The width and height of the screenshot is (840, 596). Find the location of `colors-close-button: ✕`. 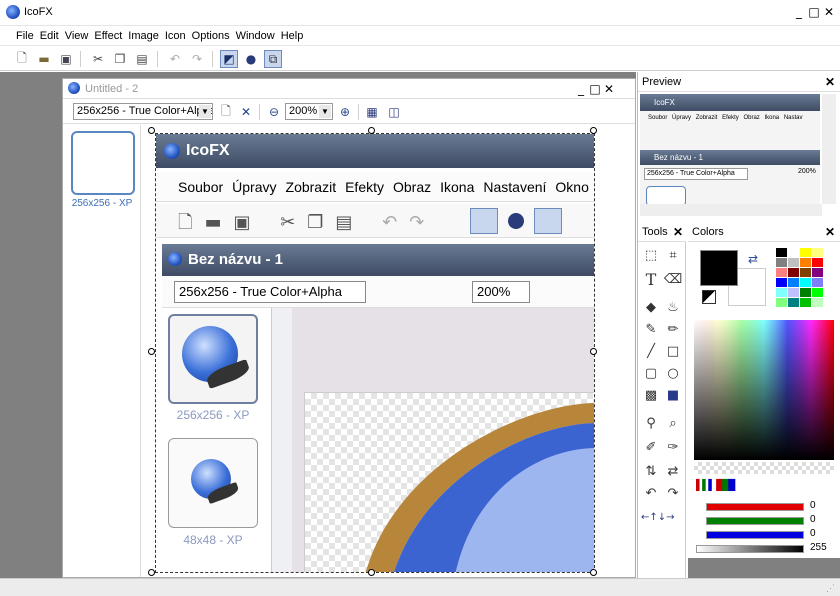

colors-close-button: ✕ is located at coordinates (830, 232).